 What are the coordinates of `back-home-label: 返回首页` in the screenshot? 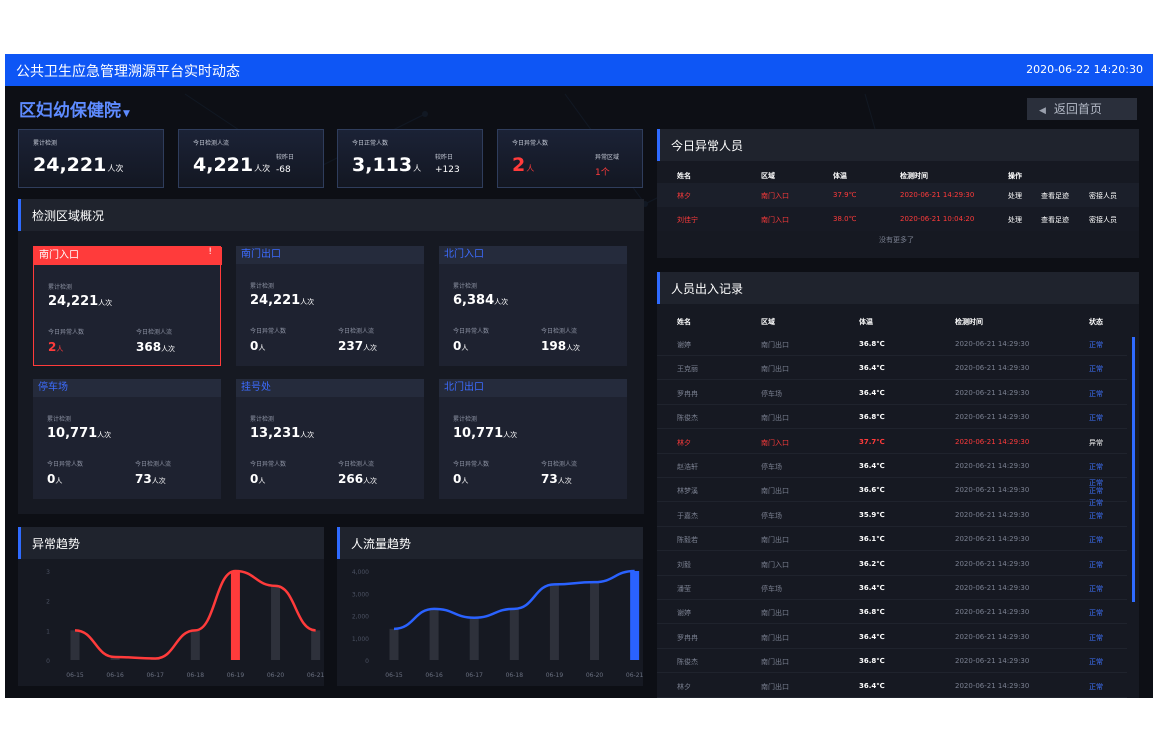 It's located at (1077, 109).